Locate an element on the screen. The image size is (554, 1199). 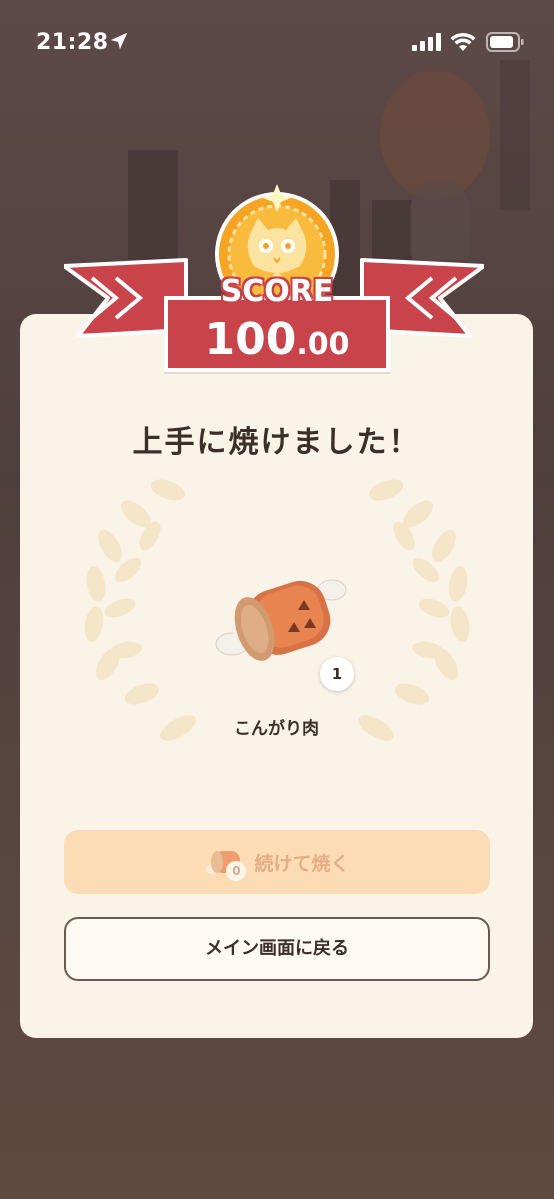
item-quantity-badge: 1 is located at coordinates (337, 674).